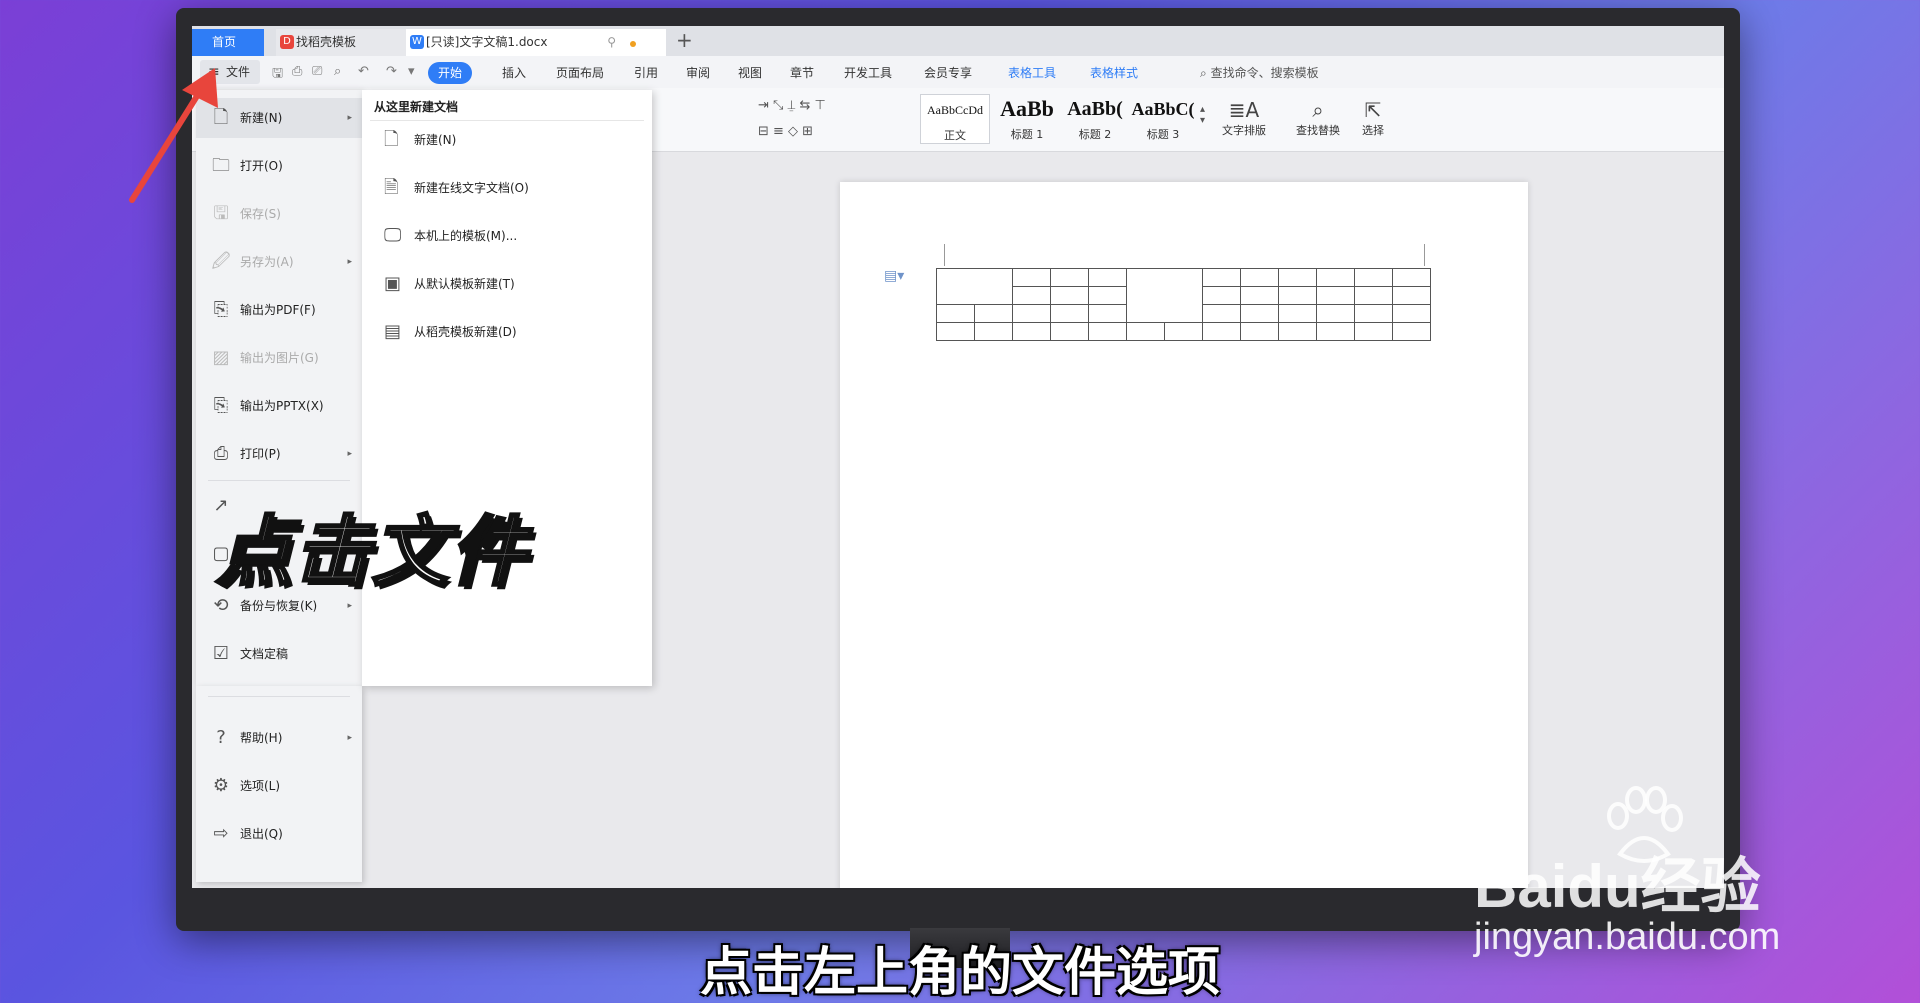 The height and width of the screenshot is (1003, 1920). What do you see at coordinates (611, 42) in the screenshot?
I see `pin-icon: ⚲` at bounding box center [611, 42].